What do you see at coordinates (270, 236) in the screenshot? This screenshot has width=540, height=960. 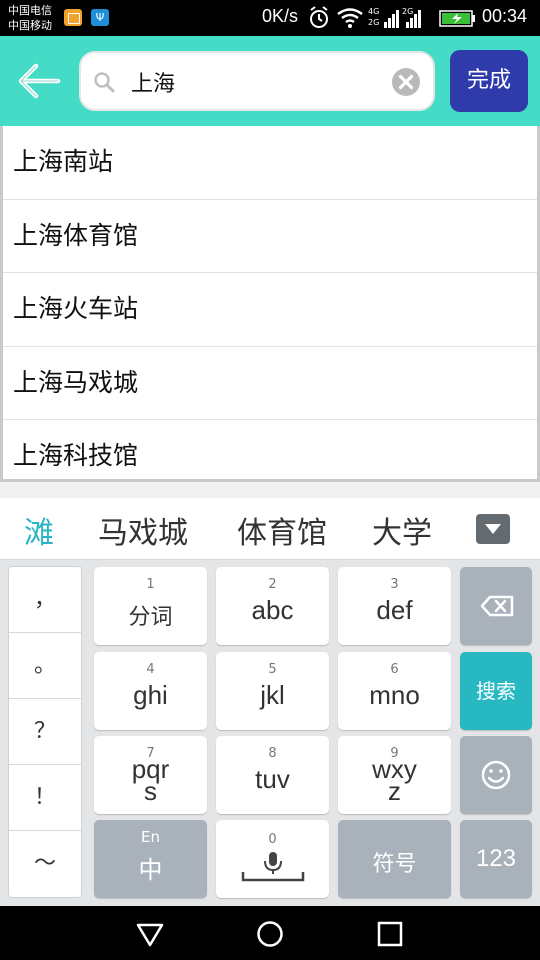 I see `suggestion-item: 上海体育馆` at bounding box center [270, 236].